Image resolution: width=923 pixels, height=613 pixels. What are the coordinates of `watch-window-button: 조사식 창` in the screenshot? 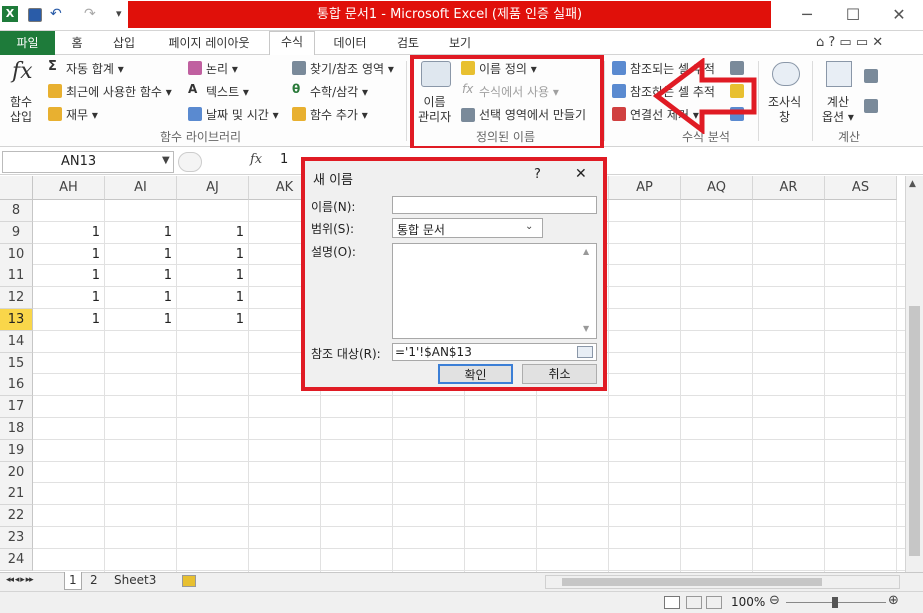 It's located at (784, 110).